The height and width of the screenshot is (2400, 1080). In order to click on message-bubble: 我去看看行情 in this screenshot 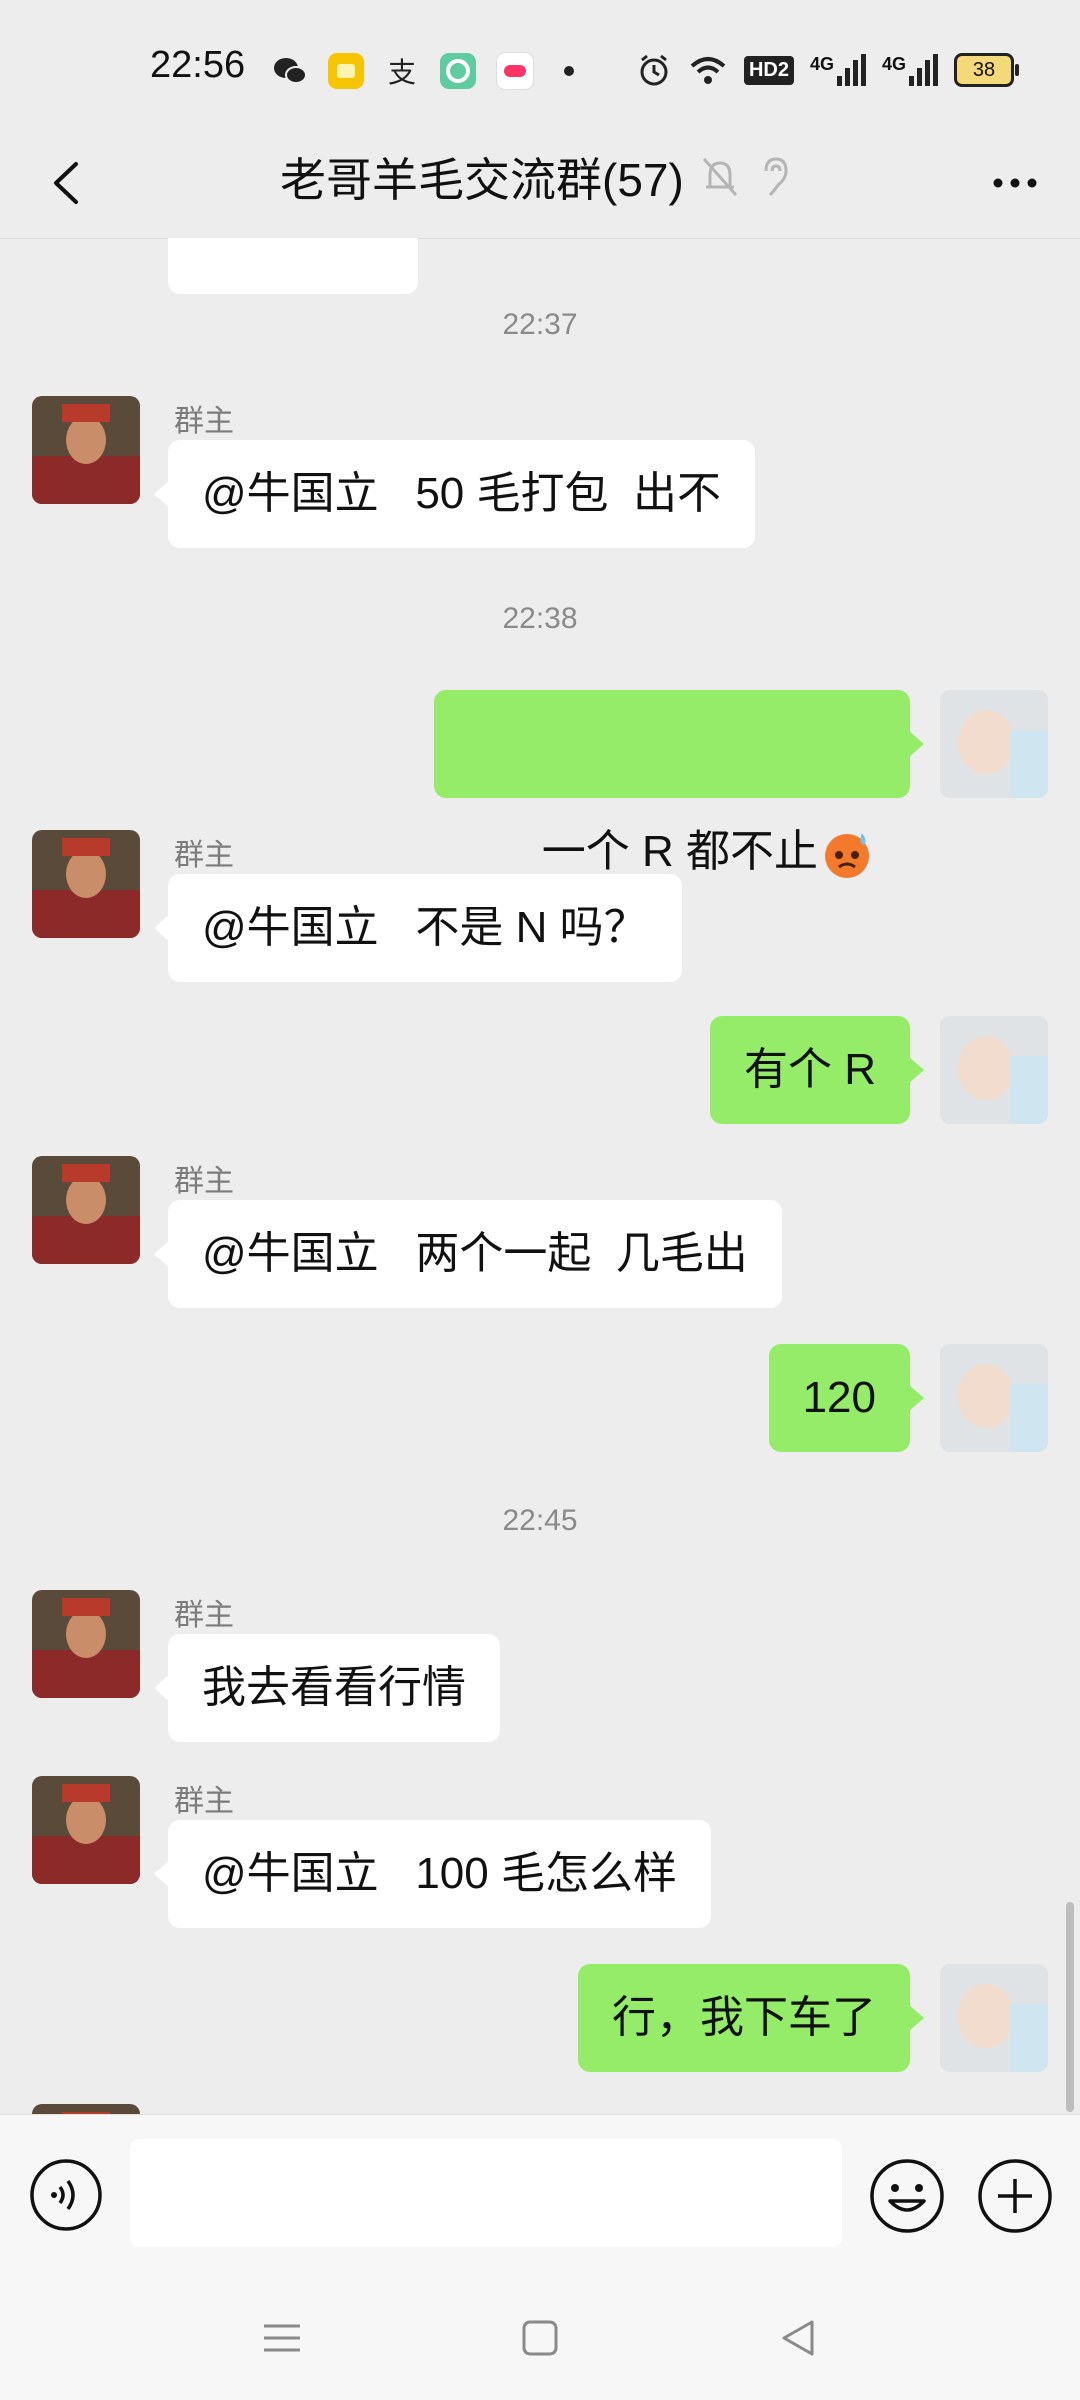, I will do `click(327, 1688)`.